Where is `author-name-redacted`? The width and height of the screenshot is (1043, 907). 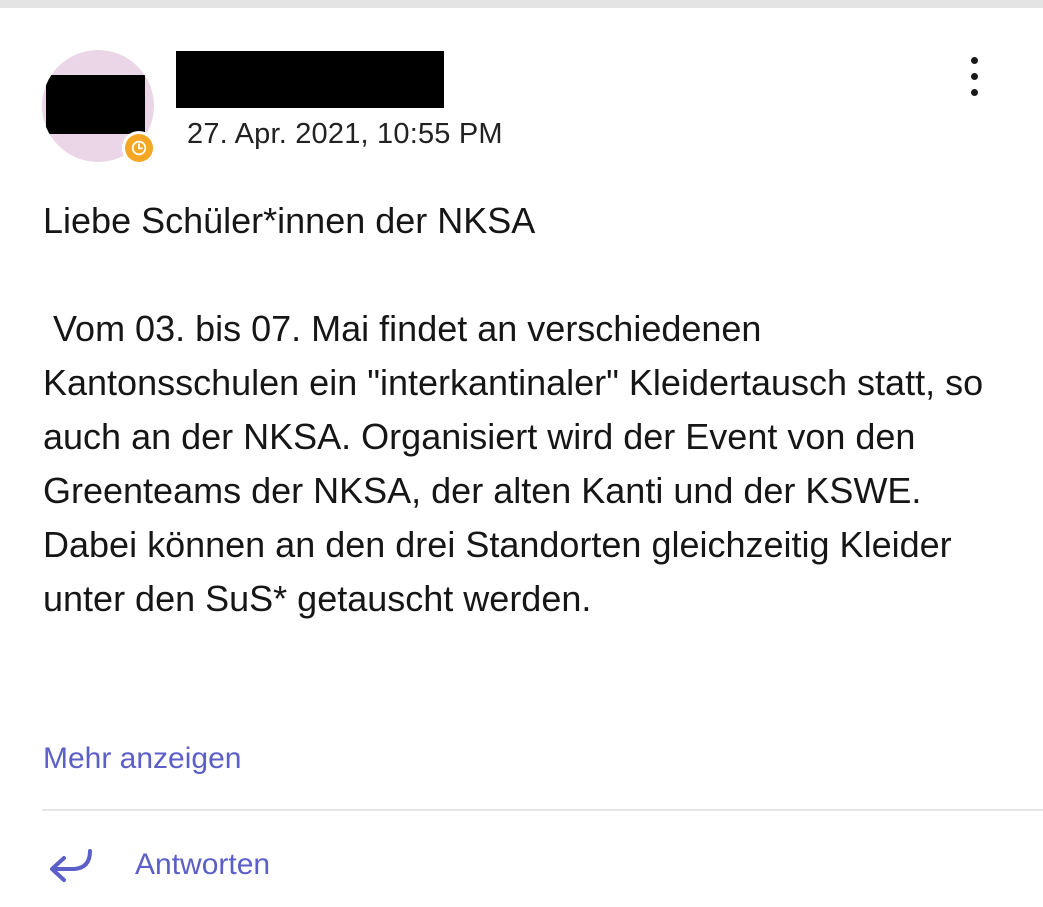
author-name-redacted is located at coordinates (310, 79).